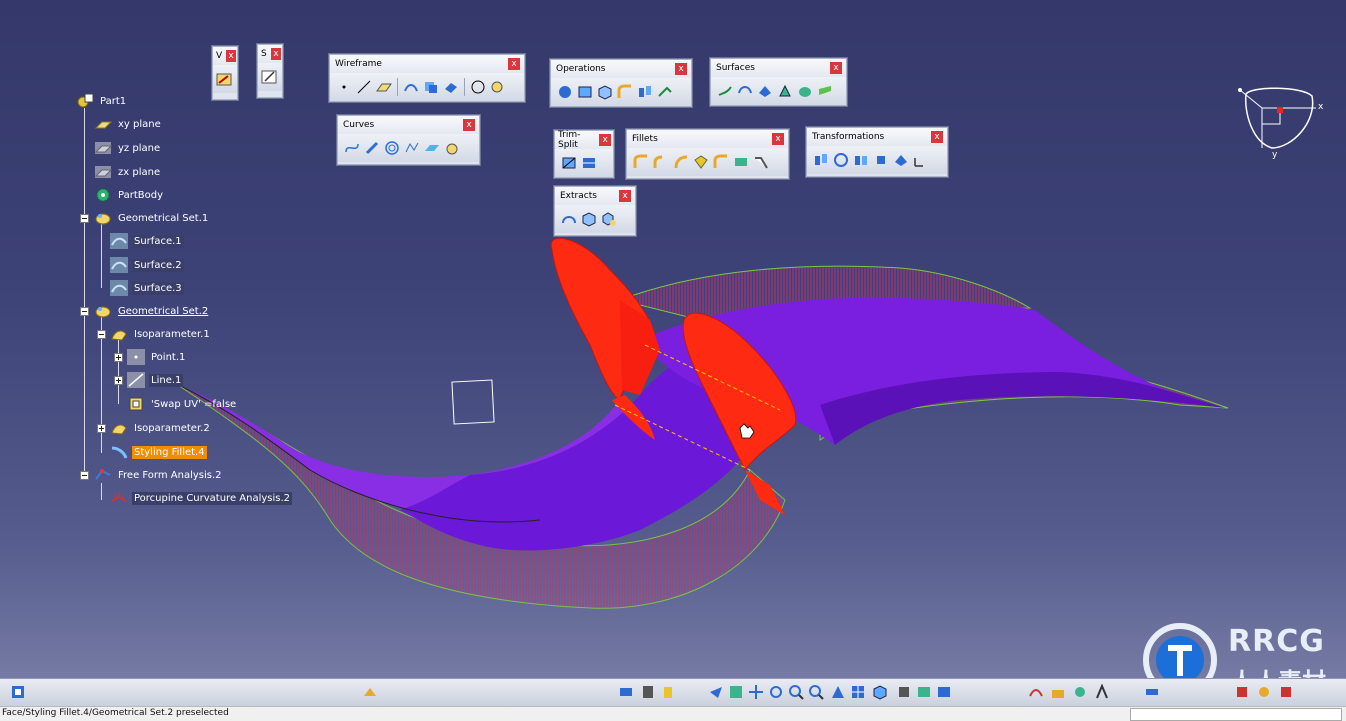  What do you see at coordinates (147, 265) in the screenshot?
I see `tree-node-surface-2: Surface.2` at bounding box center [147, 265].